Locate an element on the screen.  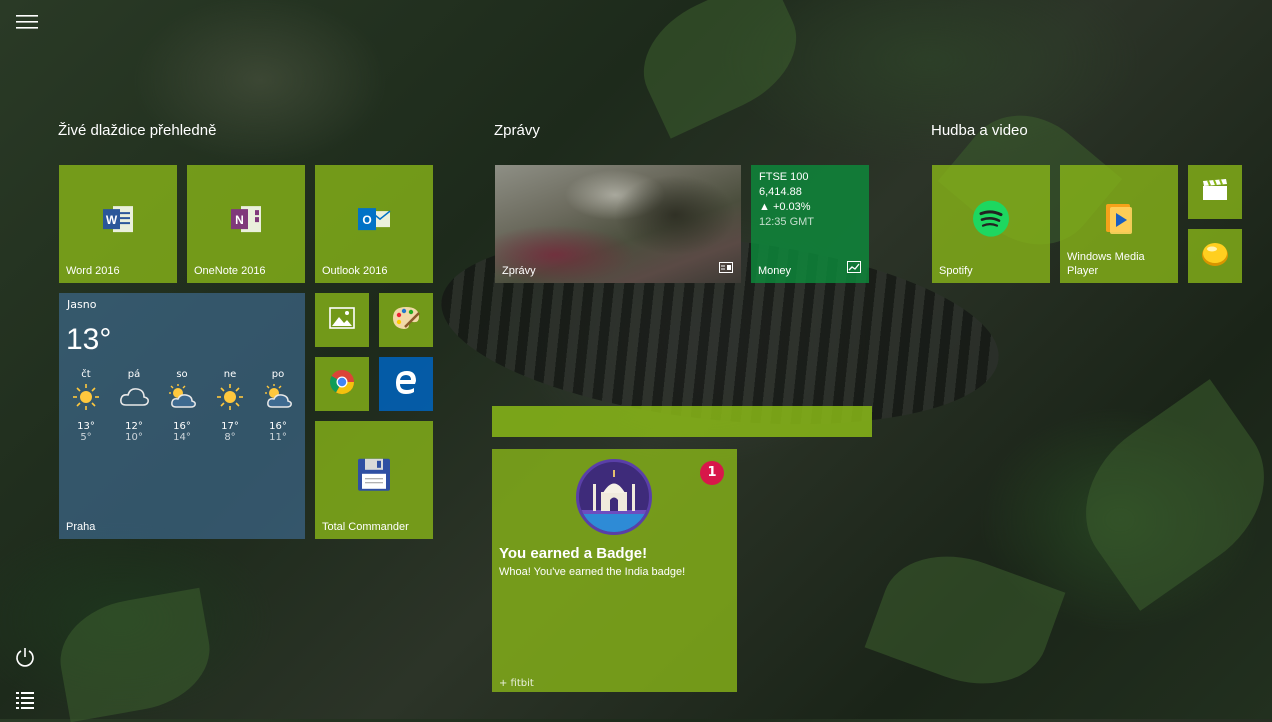
onenote-label: OneNote 2016 is located at coordinates (230, 271).